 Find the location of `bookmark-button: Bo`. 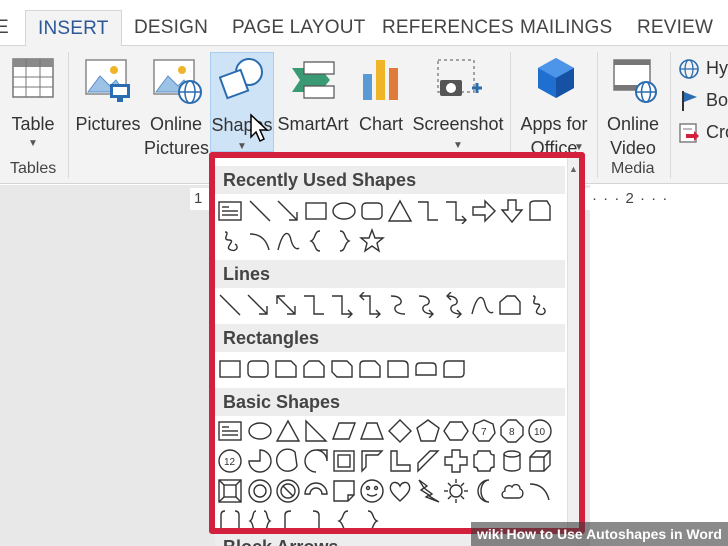

bookmark-button: Bo is located at coordinates (702, 101).